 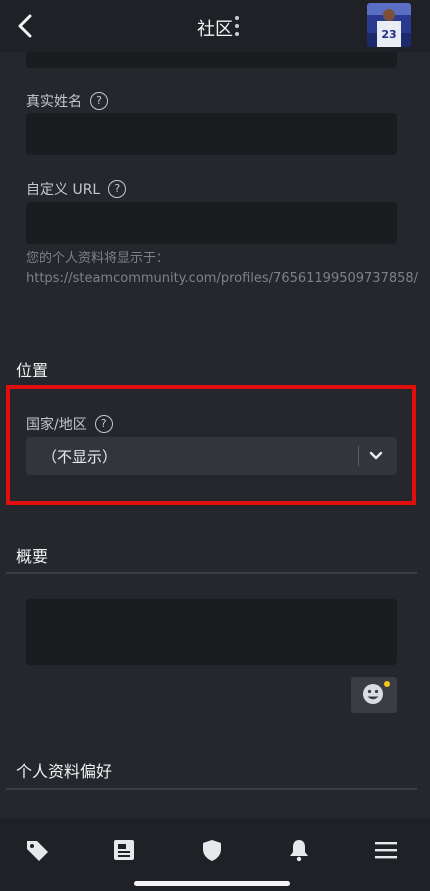 I want to click on country-selected-value: （不显示）, so click(x=80, y=457).